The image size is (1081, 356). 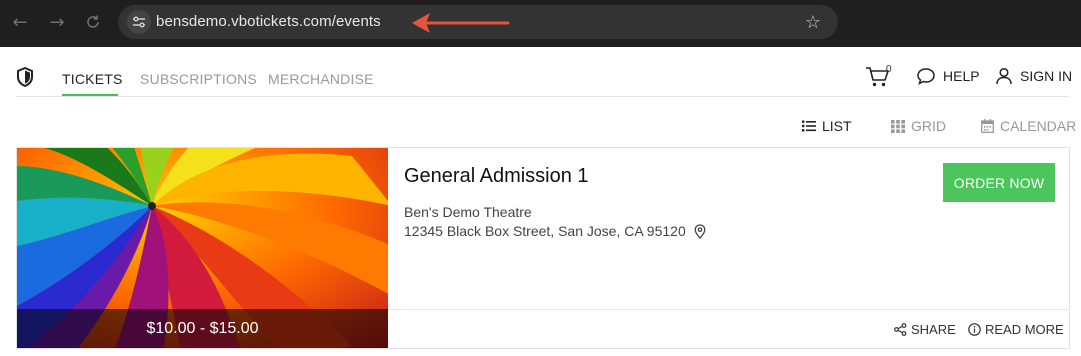 What do you see at coordinates (999, 182) in the screenshot?
I see `order-now-button: ORDER NOW` at bounding box center [999, 182].